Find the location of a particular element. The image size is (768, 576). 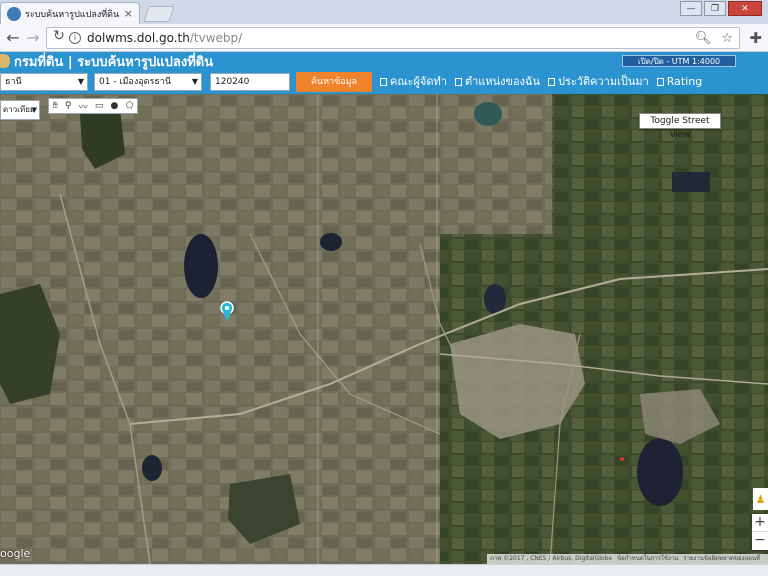

tab-close-icon: × is located at coordinates (128, 13).